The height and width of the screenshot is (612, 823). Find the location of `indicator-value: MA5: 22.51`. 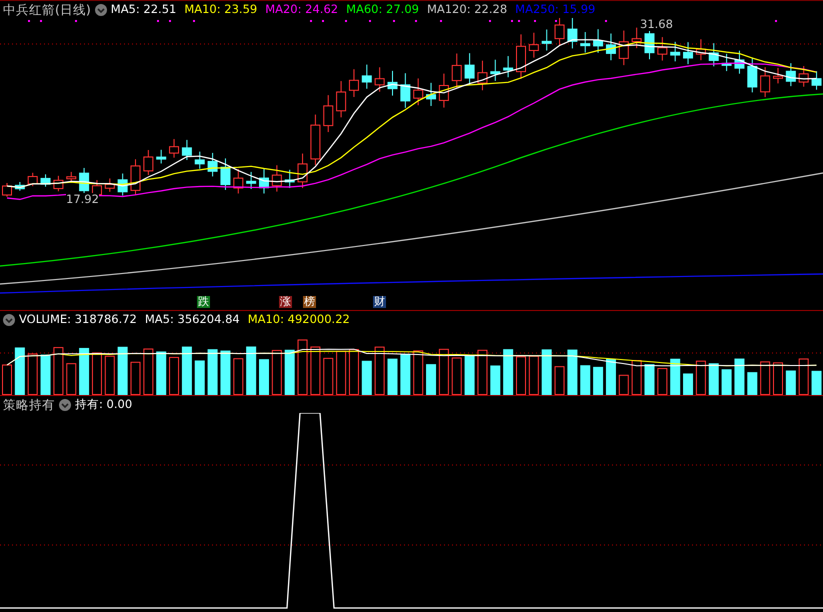

indicator-value: MA5: 22.51 is located at coordinates (143, 9).